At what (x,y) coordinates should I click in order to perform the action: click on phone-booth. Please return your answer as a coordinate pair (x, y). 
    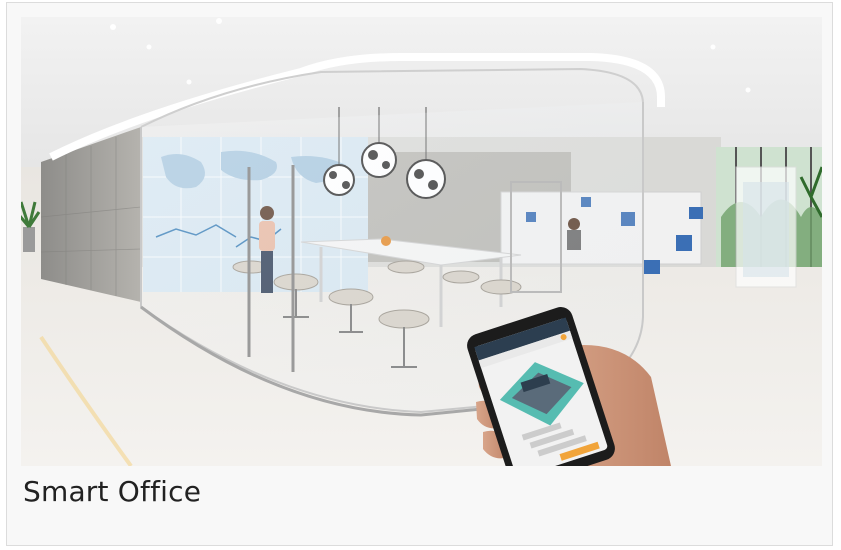
    Looking at the image, I should click on (766, 227).